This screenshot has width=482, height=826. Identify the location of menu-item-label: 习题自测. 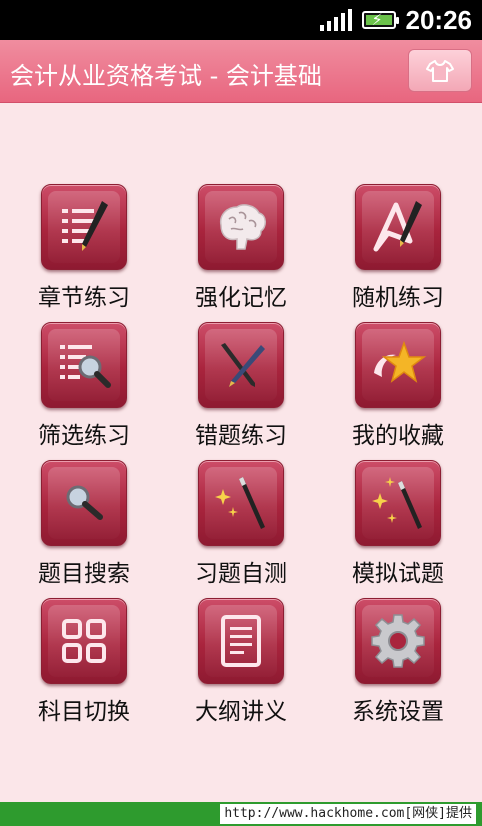
(241, 574).